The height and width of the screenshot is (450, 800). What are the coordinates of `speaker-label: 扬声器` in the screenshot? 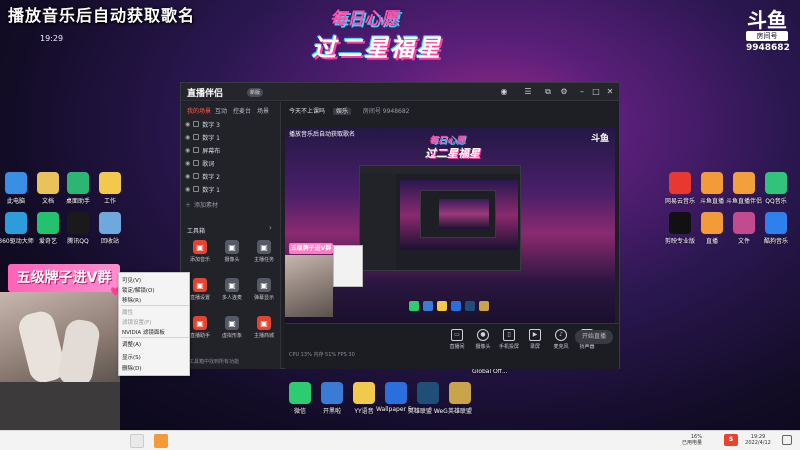 It's located at (587, 347).